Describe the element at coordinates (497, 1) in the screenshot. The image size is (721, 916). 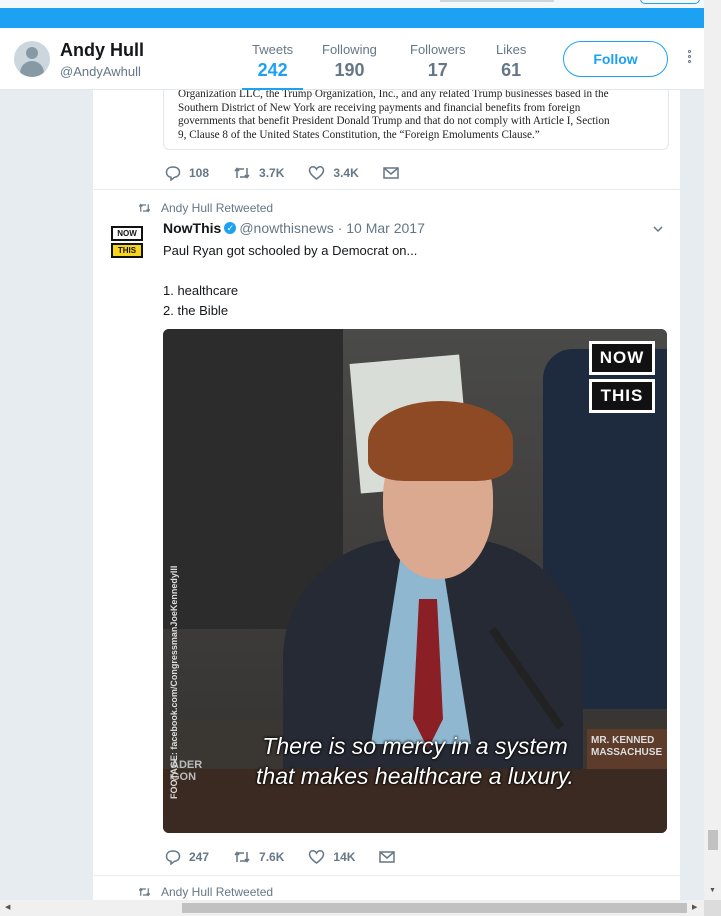
I see `search-bar-edge` at that location.